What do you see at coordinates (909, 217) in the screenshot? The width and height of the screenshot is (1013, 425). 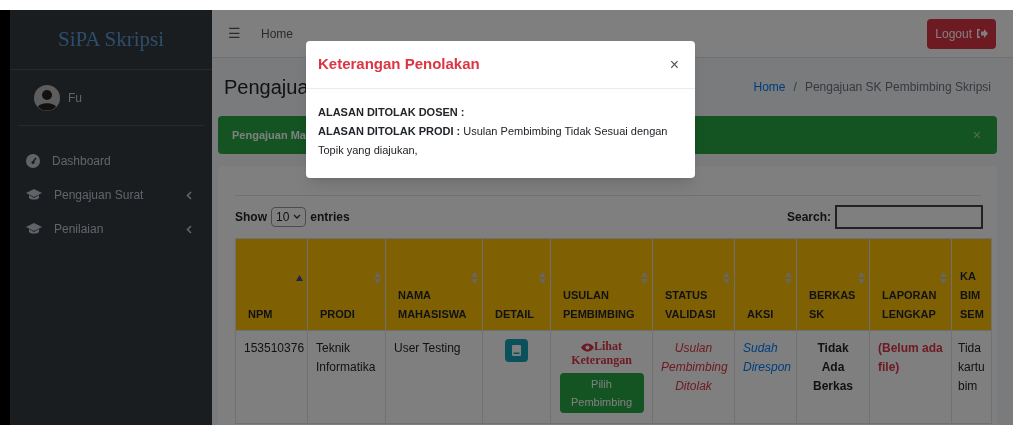 I see `search-field` at bounding box center [909, 217].